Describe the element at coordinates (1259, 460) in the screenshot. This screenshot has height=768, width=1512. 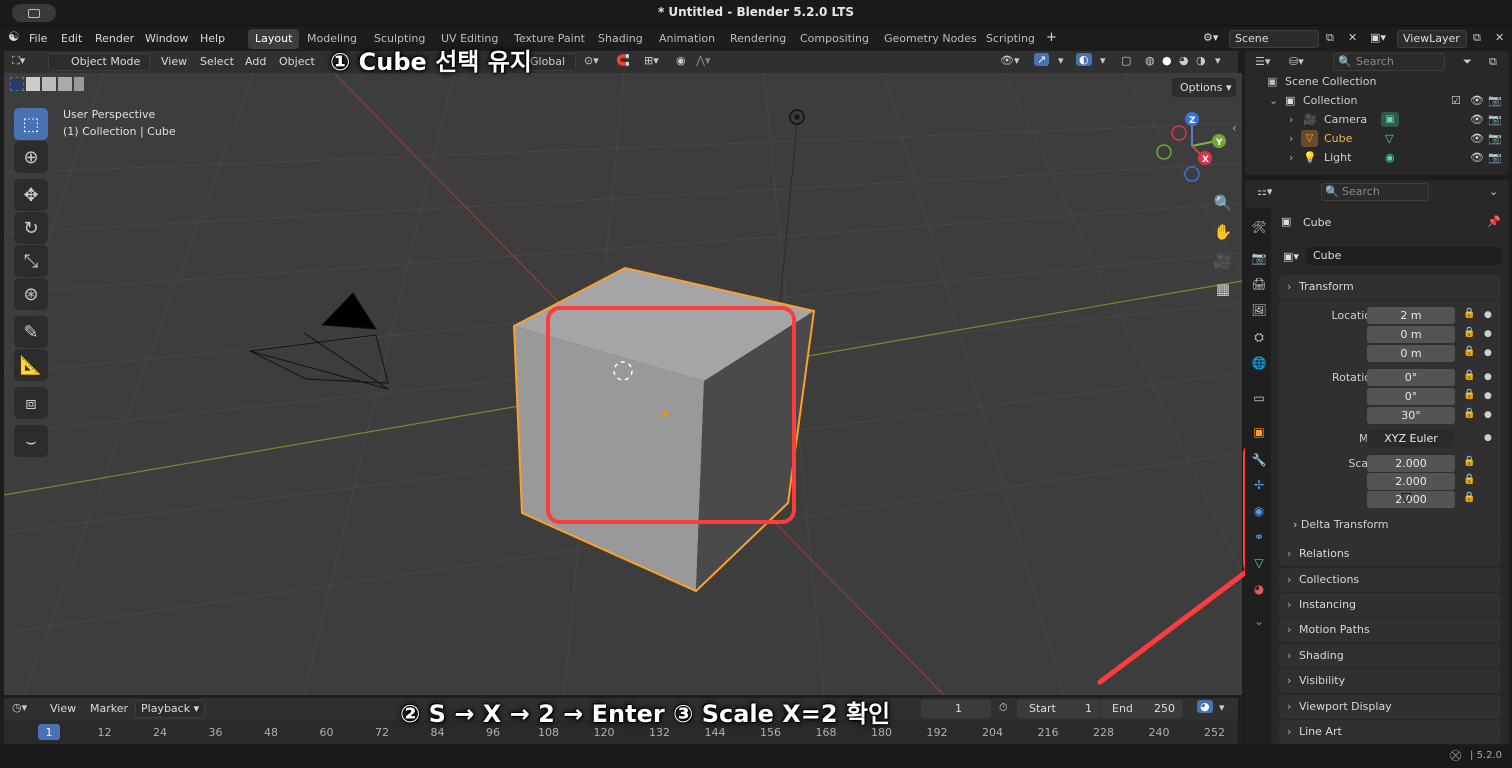
I see `modifier-tab-icon: 🔧` at that location.